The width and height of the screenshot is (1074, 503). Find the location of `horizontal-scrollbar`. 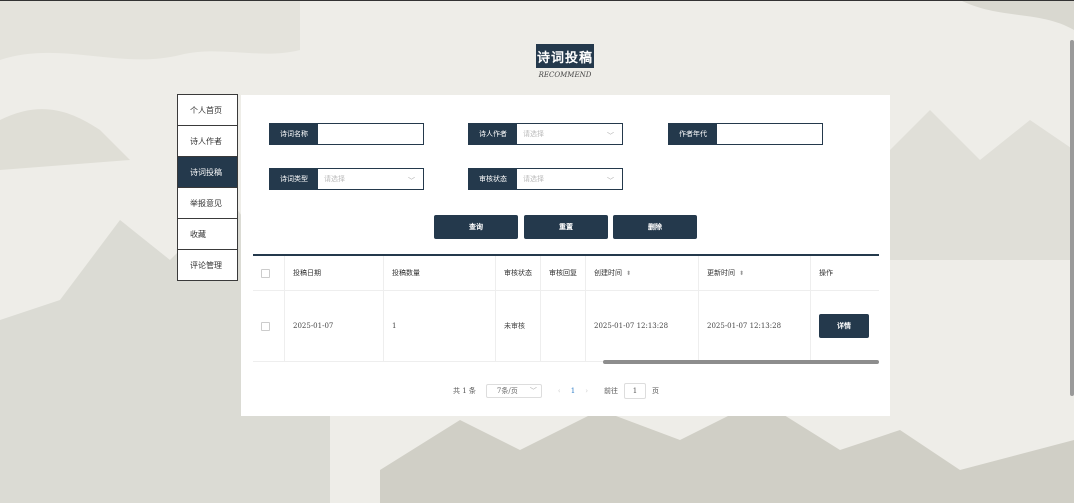

horizontal-scrollbar is located at coordinates (741, 362).